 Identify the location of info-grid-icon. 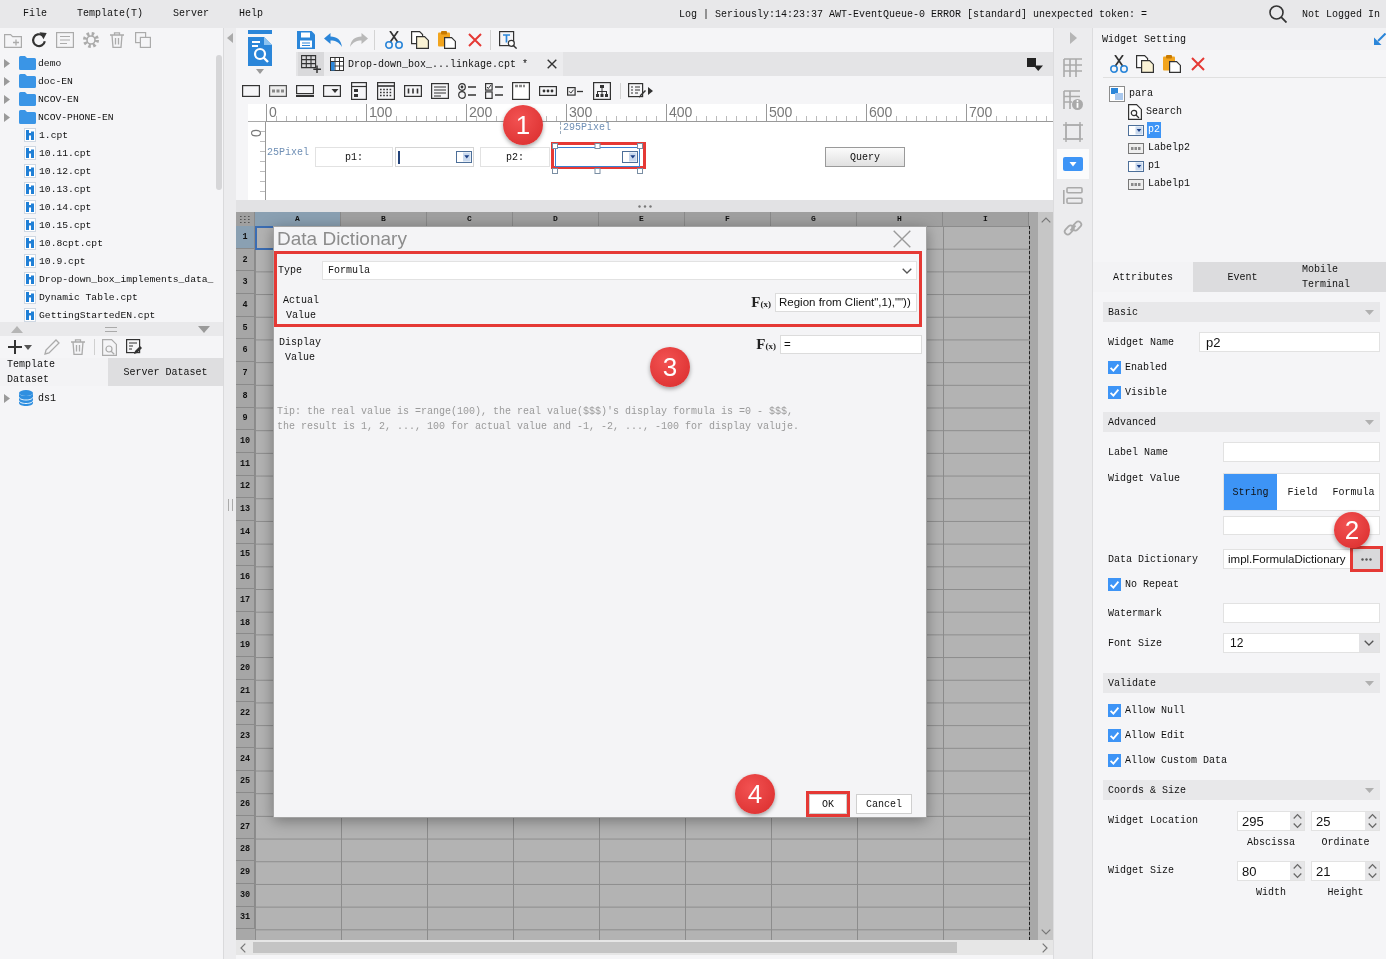
(1073, 100).